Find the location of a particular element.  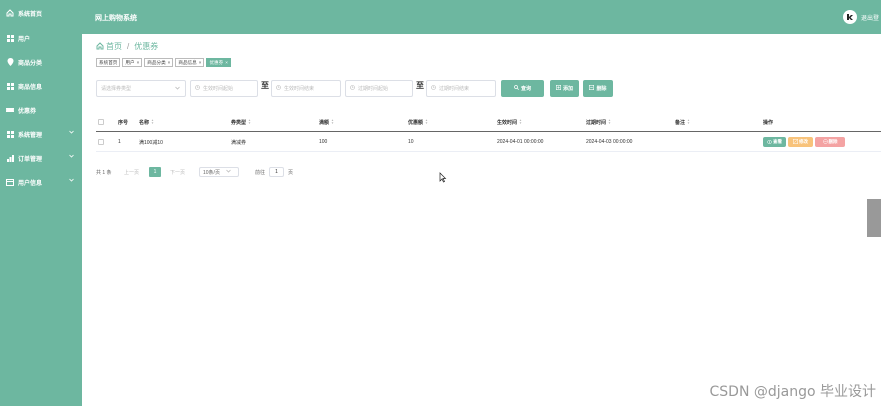

select-all-checkbox is located at coordinates (101, 122).